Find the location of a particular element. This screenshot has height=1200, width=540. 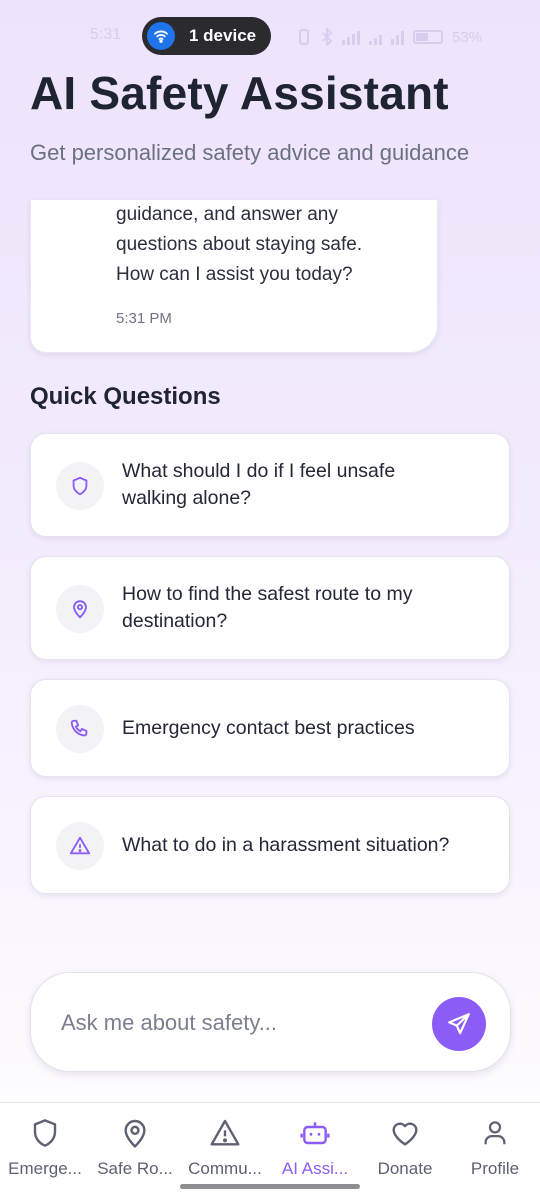

home-indicator is located at coordinates (270, 1186).